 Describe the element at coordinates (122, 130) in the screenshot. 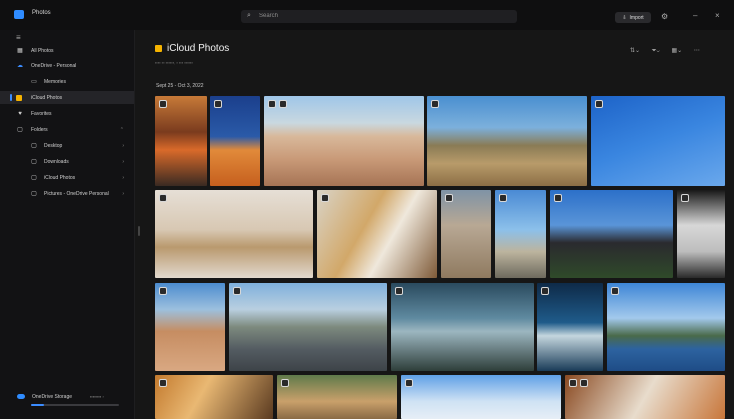

I see `chevron-up-icon: ⌃` at that location.